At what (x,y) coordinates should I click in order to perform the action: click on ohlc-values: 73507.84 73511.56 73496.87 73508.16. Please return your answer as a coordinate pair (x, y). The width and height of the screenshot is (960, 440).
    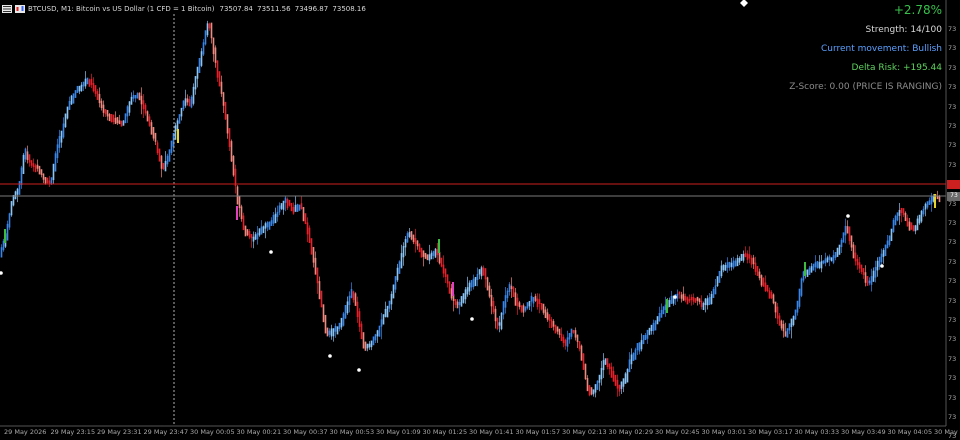
    Looking at the image, I should click on (293, 9).